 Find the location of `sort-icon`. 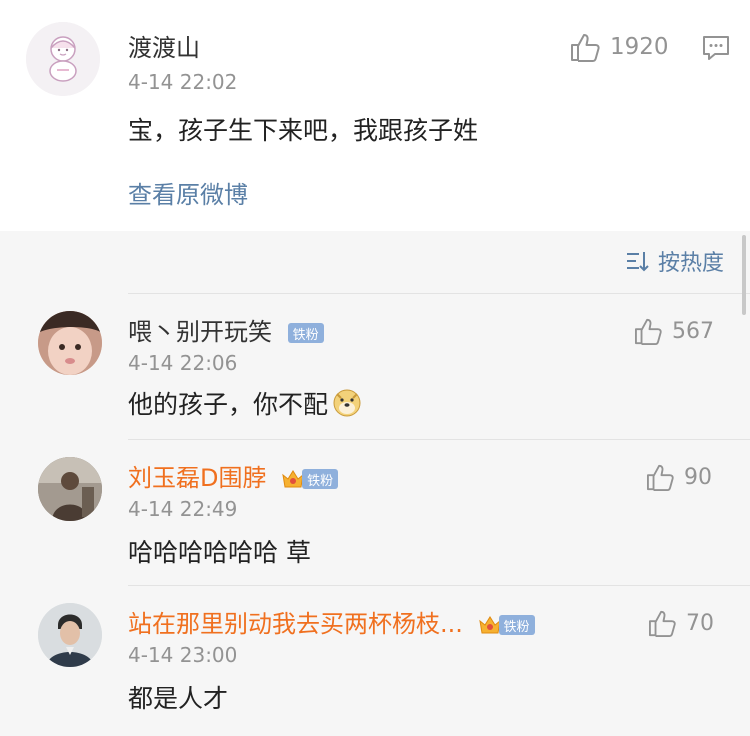

sort-icon is located at coordinates (637, 262).